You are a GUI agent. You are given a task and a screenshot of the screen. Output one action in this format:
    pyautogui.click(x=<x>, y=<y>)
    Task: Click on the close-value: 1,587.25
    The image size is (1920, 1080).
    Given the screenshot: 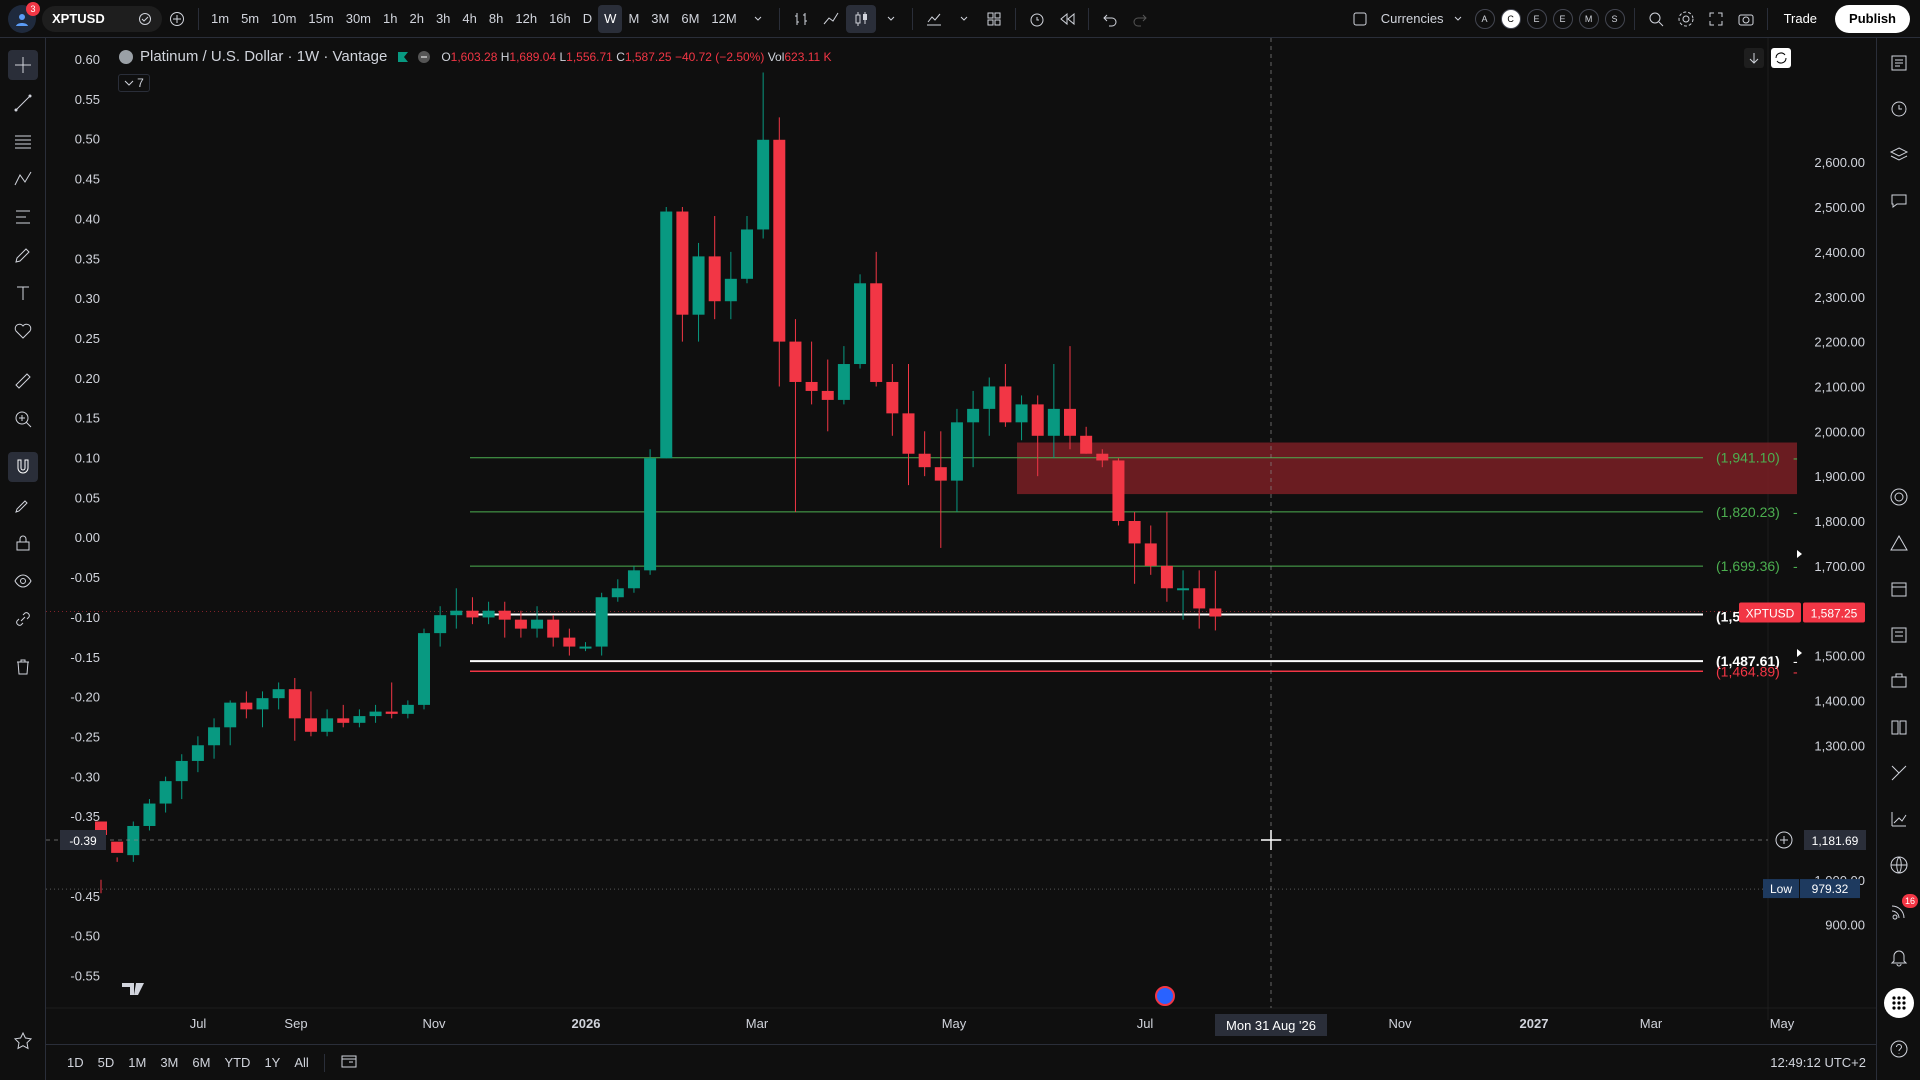 What is the action you would take?
    pyautogui.click(x=648, y=56)
    